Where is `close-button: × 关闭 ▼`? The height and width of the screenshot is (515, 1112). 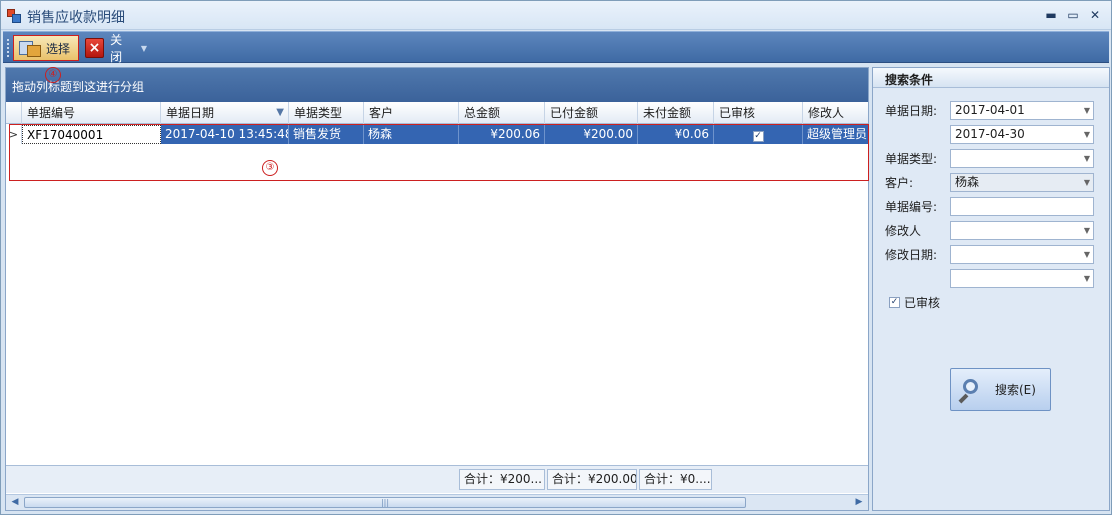
close-button: × 关闭 ▼ is located at coordinates (117, 48).